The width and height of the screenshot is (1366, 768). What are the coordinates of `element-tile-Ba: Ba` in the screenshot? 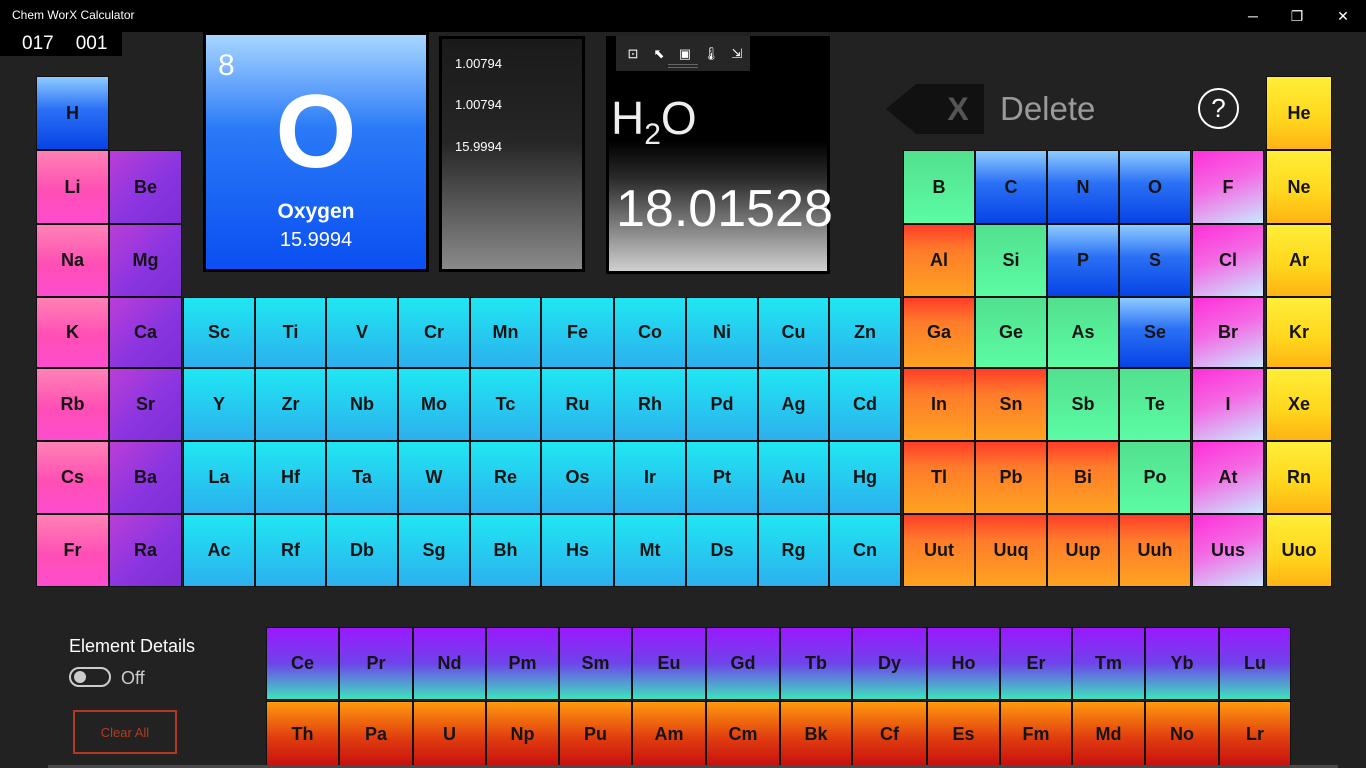 It's located at (145, 477).